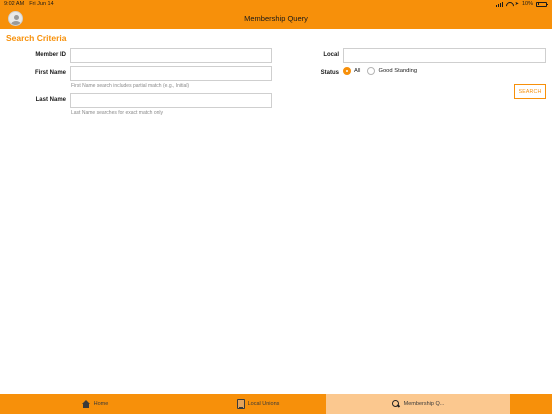 The image size is (552, 414). Describe the element at coordinates (329, 73) in the screenshot. I see `status-label: Status` at that location.